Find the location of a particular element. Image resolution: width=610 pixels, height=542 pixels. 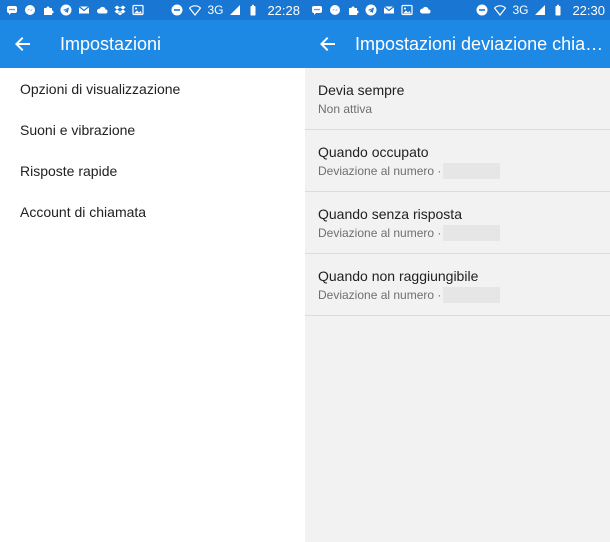

option-title: Quando occupato is located at coordinates (373, 152).